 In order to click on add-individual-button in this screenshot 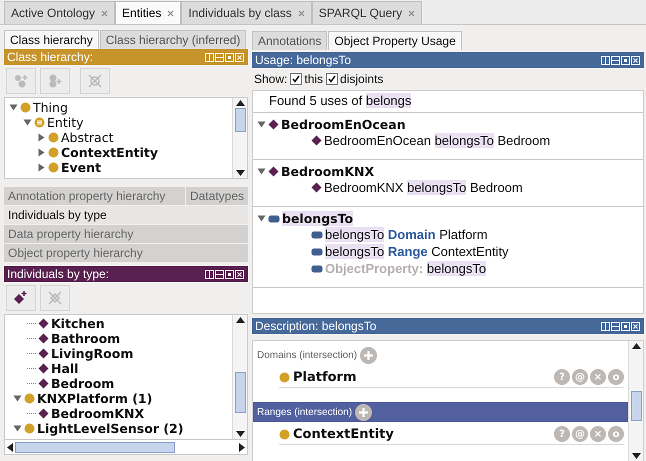, I will do `click(21, 298)`.